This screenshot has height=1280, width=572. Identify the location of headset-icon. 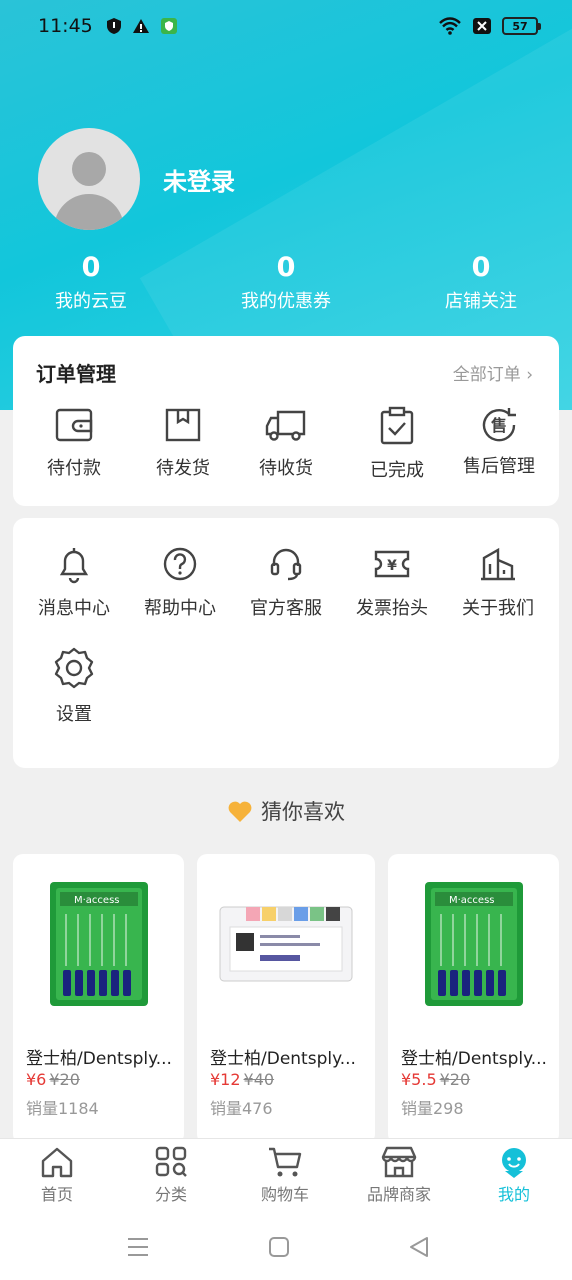
(286, 564).